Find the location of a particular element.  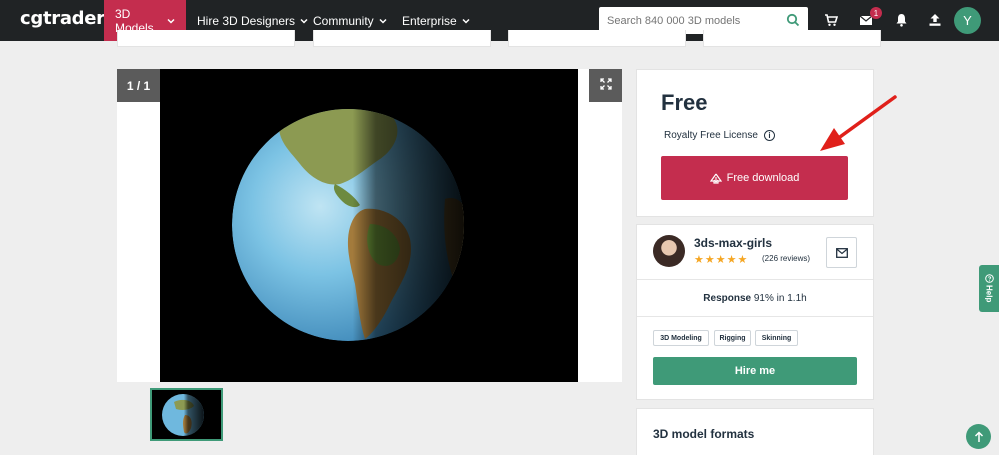

info-icon: i is located at coordinates (769, 135).